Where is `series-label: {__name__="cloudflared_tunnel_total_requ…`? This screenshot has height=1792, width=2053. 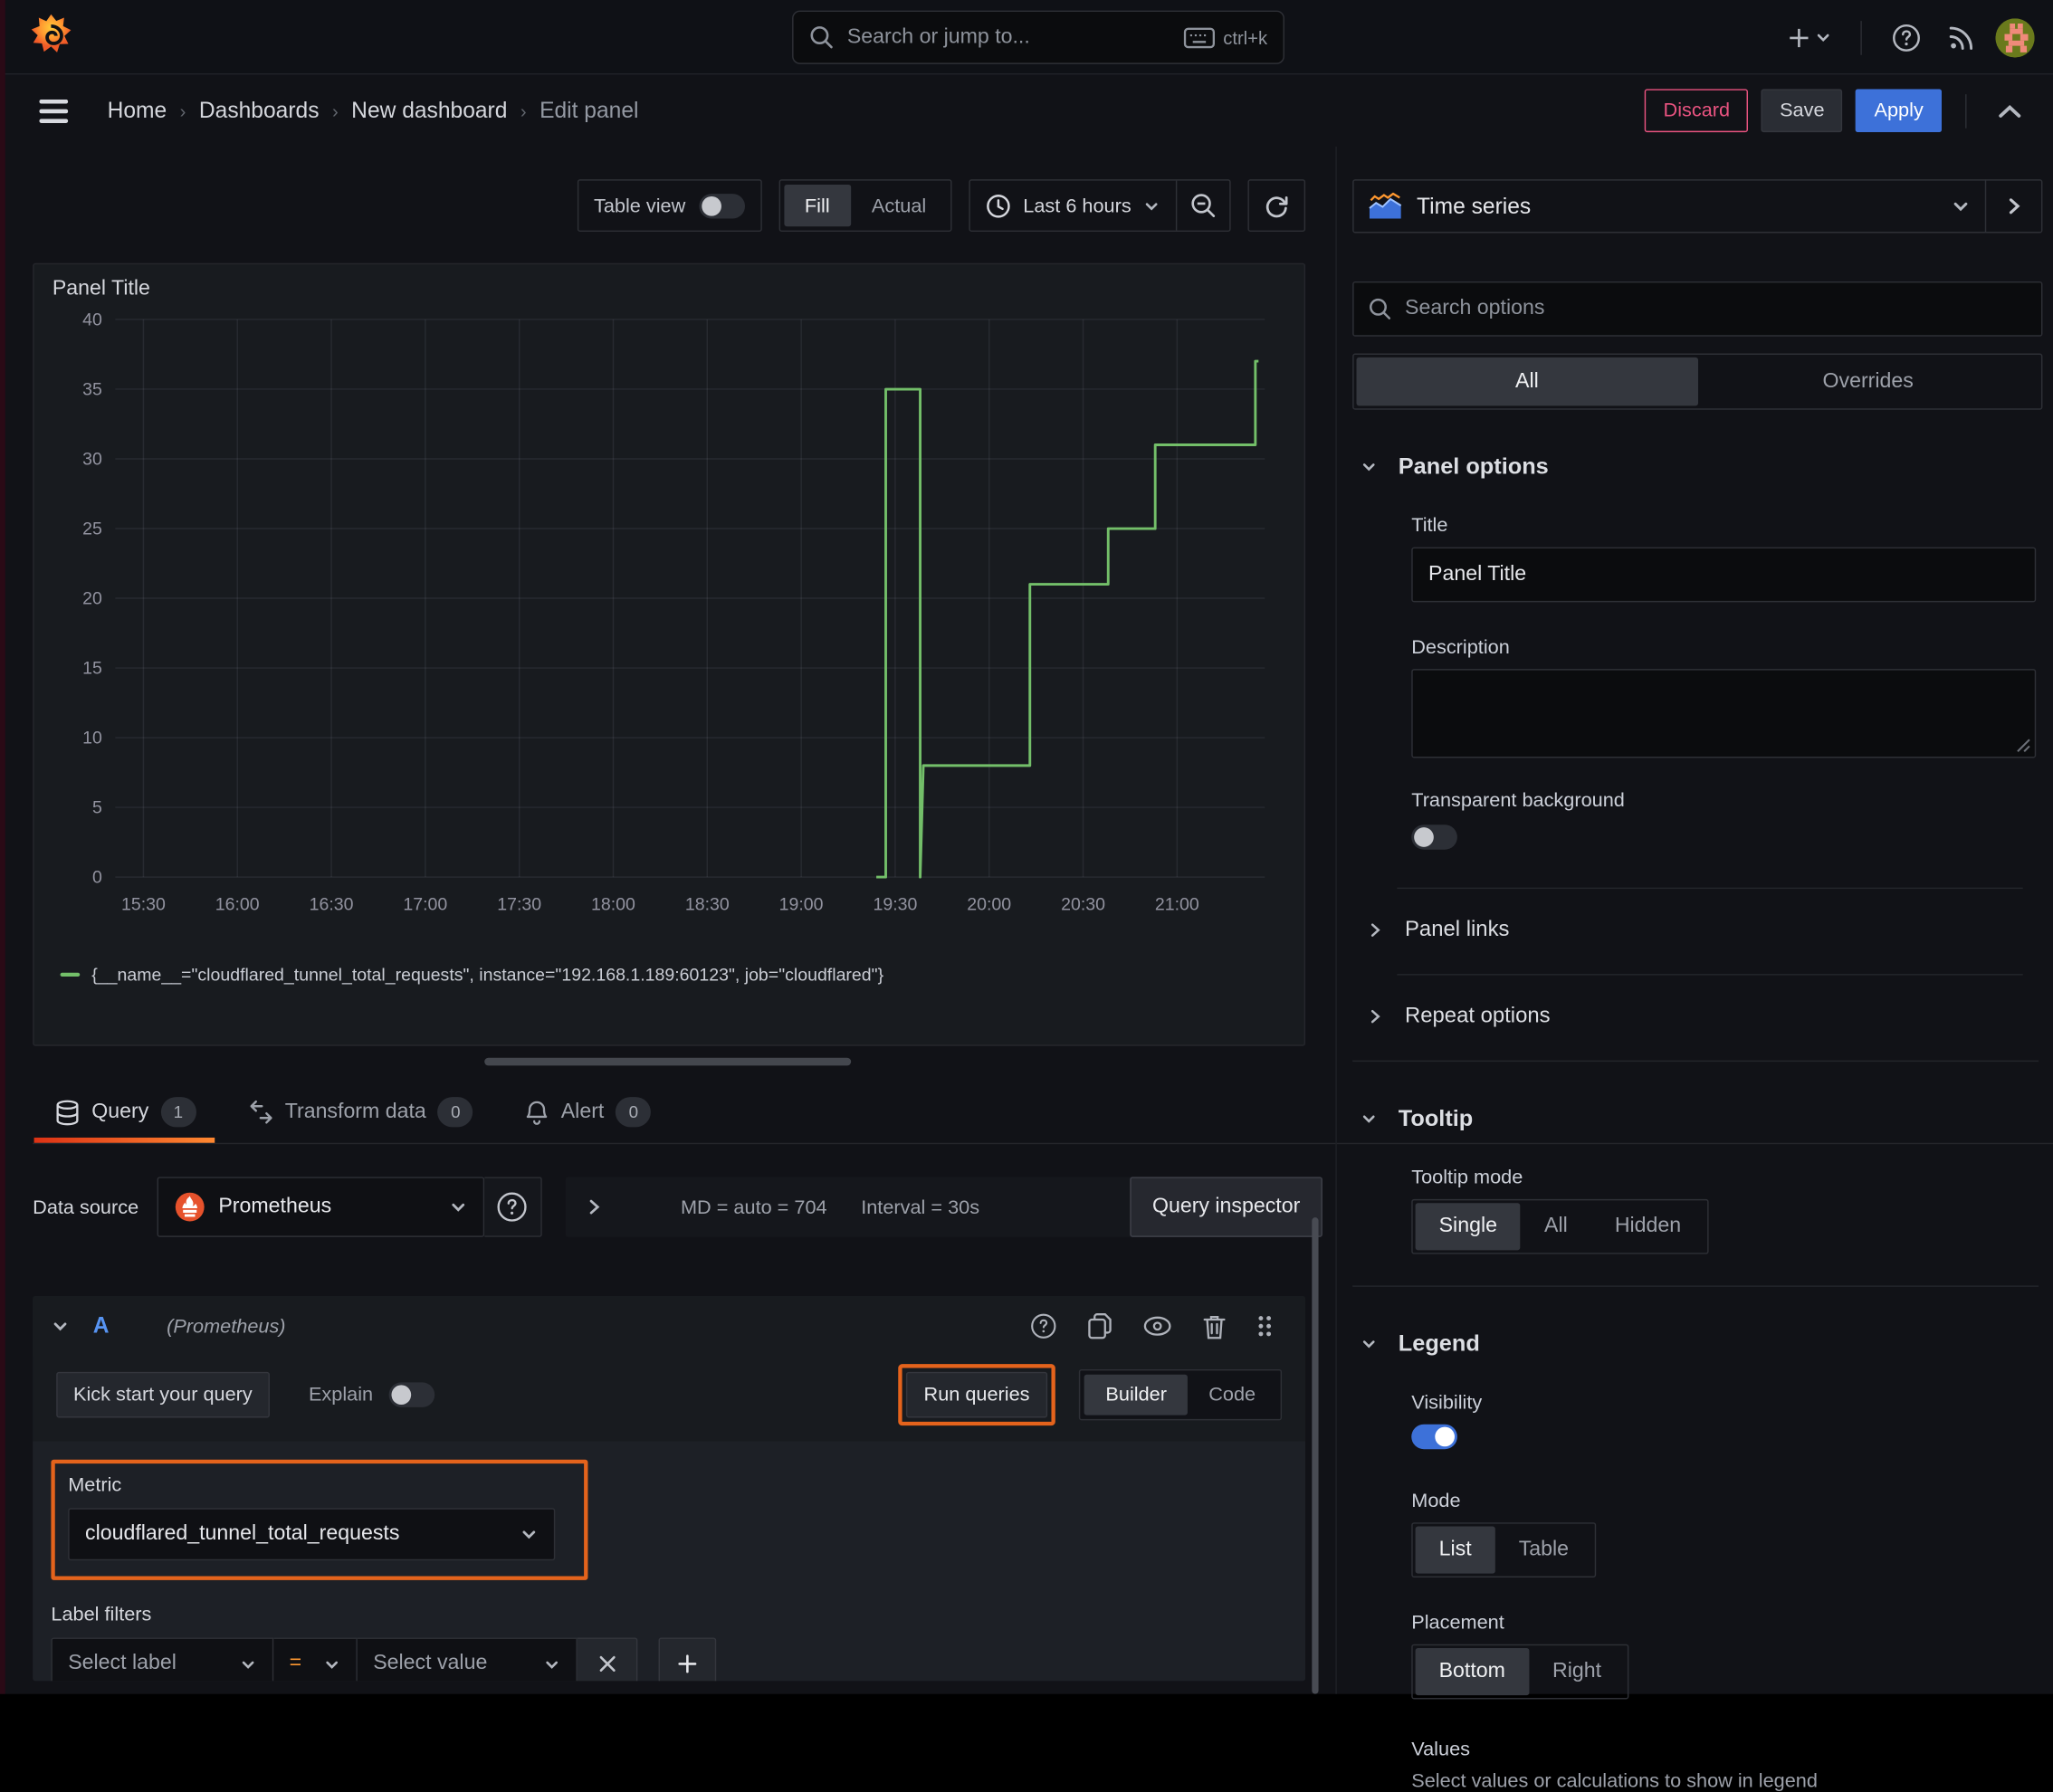
series-label: {__name__="cloudflared_tunnel_total_requ… is located at coordinates (487, 975).